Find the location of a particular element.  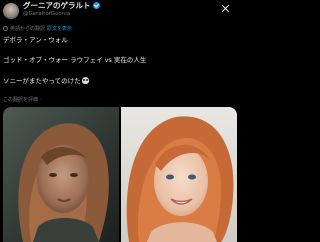

rate-translation-link: この翻訳を評価 is located at coordinates (20, 99).